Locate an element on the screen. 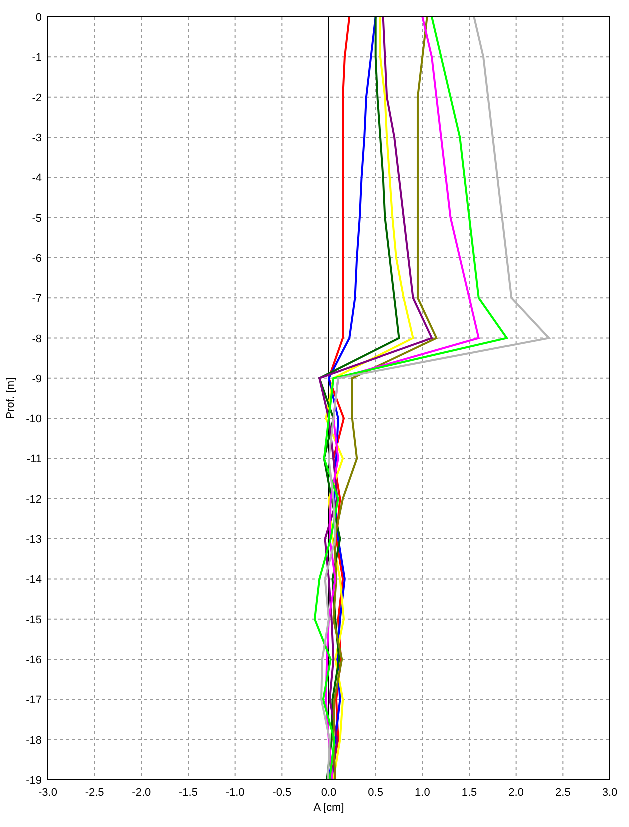 The height and width of the screenshot is (827, 629). tick-label: -4 is located at coordinates (37, 178).